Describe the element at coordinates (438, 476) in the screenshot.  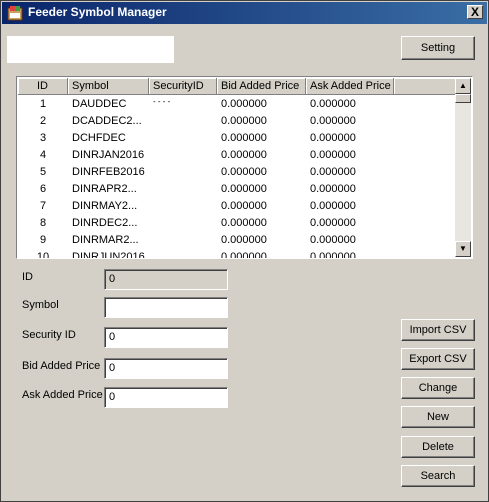
I see `search-button: Search` at that location.